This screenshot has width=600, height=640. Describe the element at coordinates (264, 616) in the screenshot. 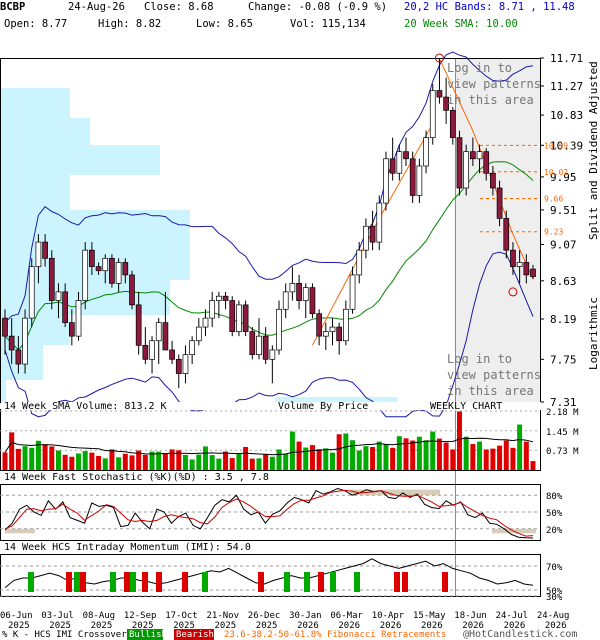

I see `x-tick-label: 26-Dec` at that location.